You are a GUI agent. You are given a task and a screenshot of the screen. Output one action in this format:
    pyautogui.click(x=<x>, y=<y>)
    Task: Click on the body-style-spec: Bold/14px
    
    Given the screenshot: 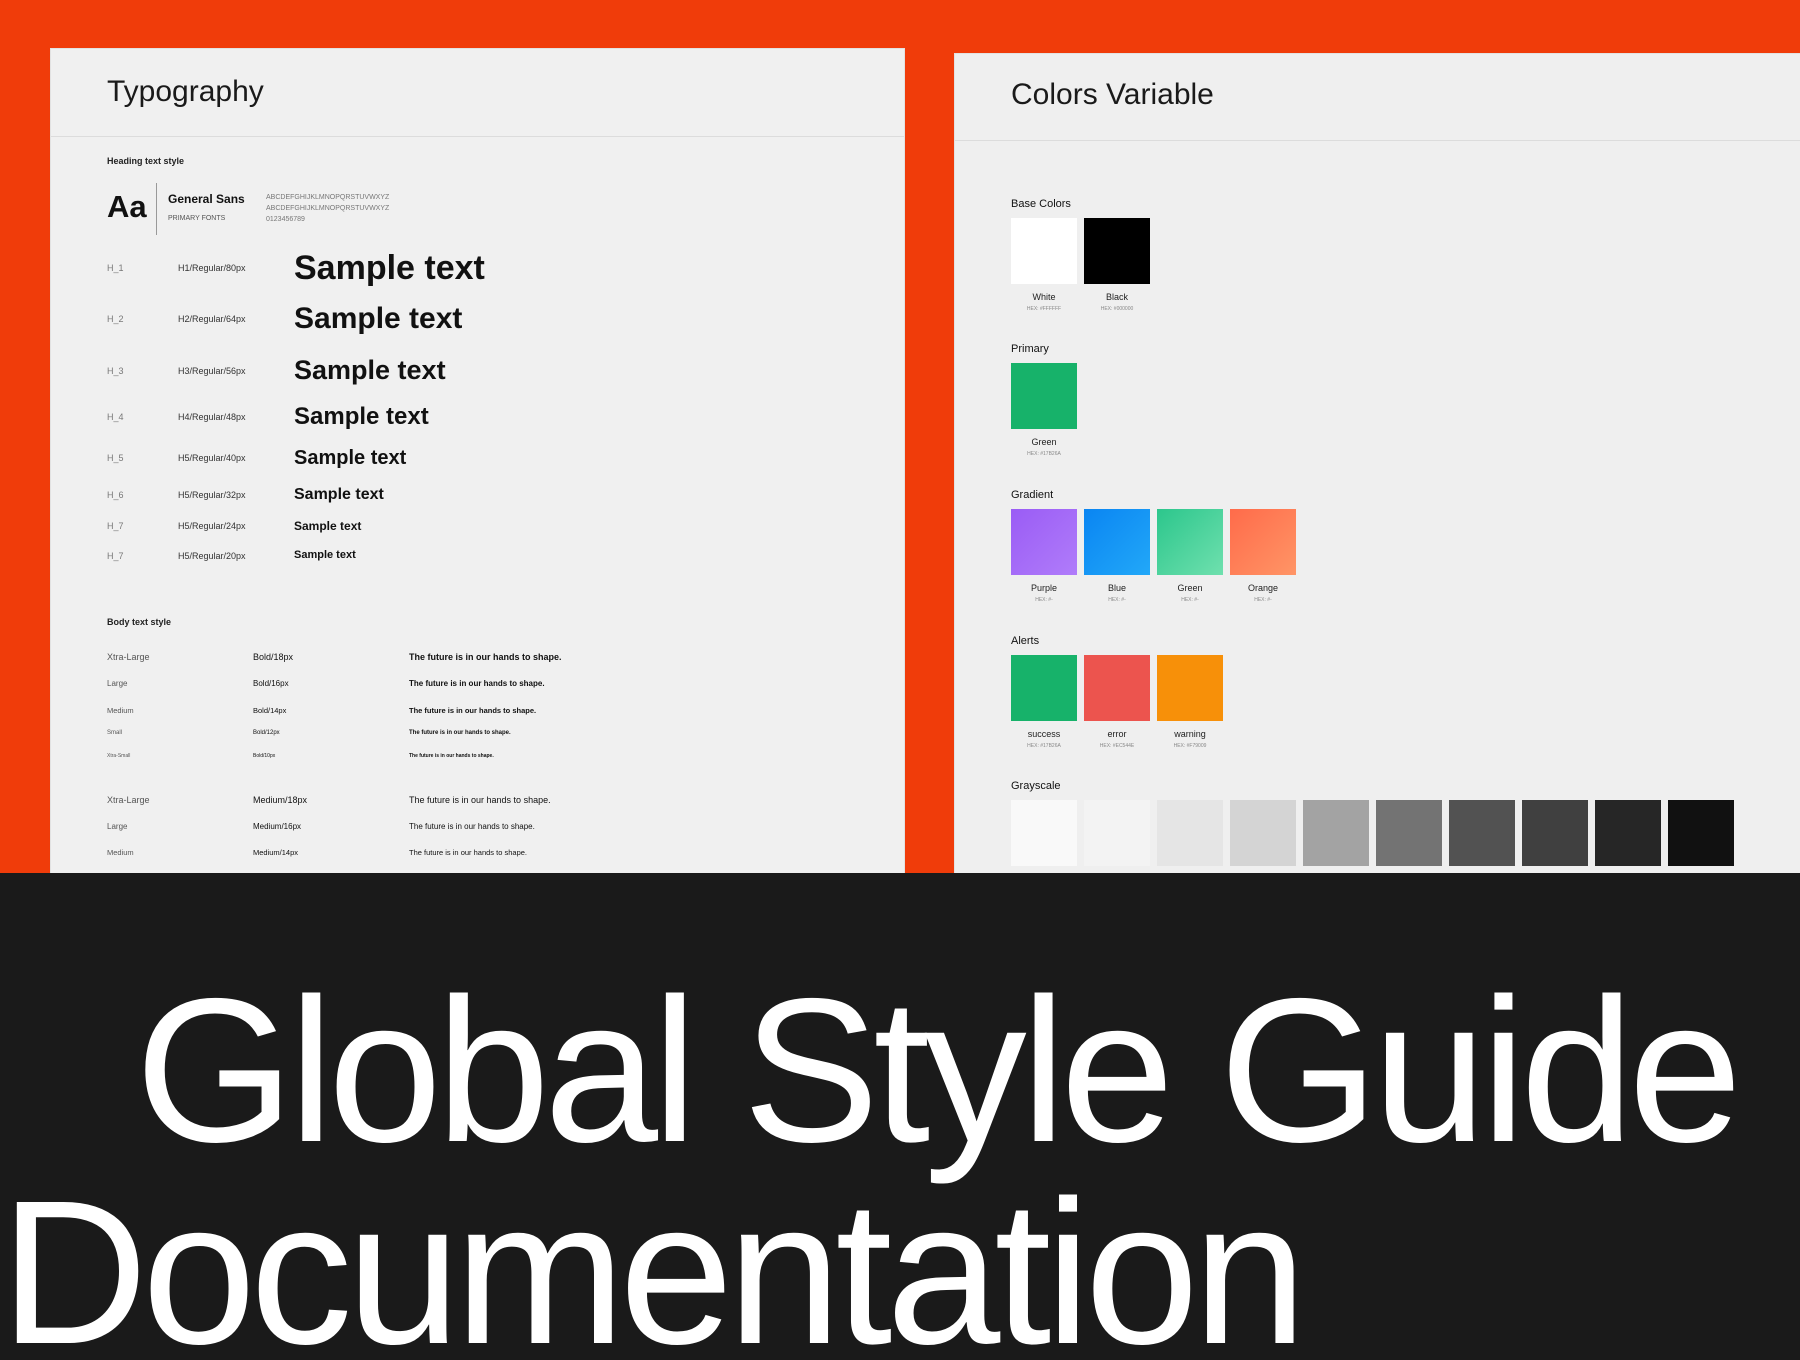 What is the action you would take?
    pyautogui.click(x=270, y=710)
    